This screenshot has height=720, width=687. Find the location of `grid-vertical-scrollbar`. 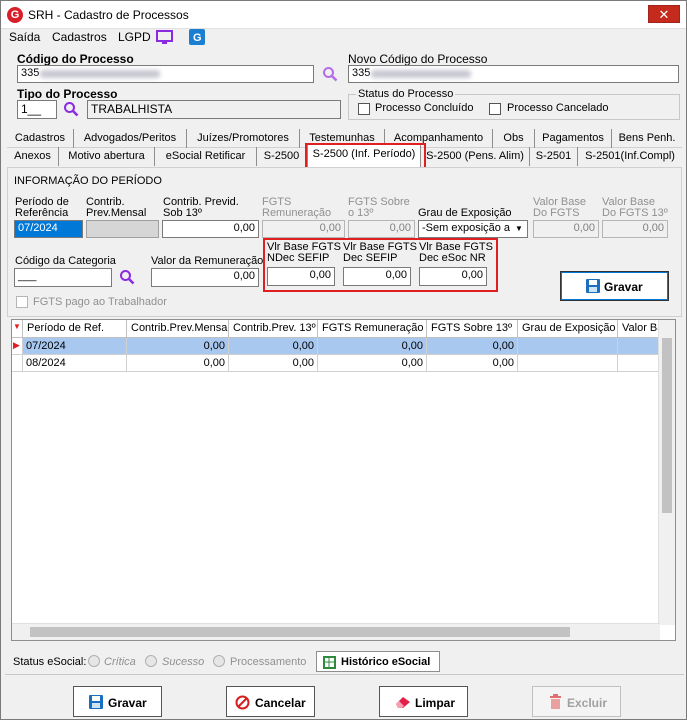

grid-vertical-scrollbar is located at coordinates (666, 472).